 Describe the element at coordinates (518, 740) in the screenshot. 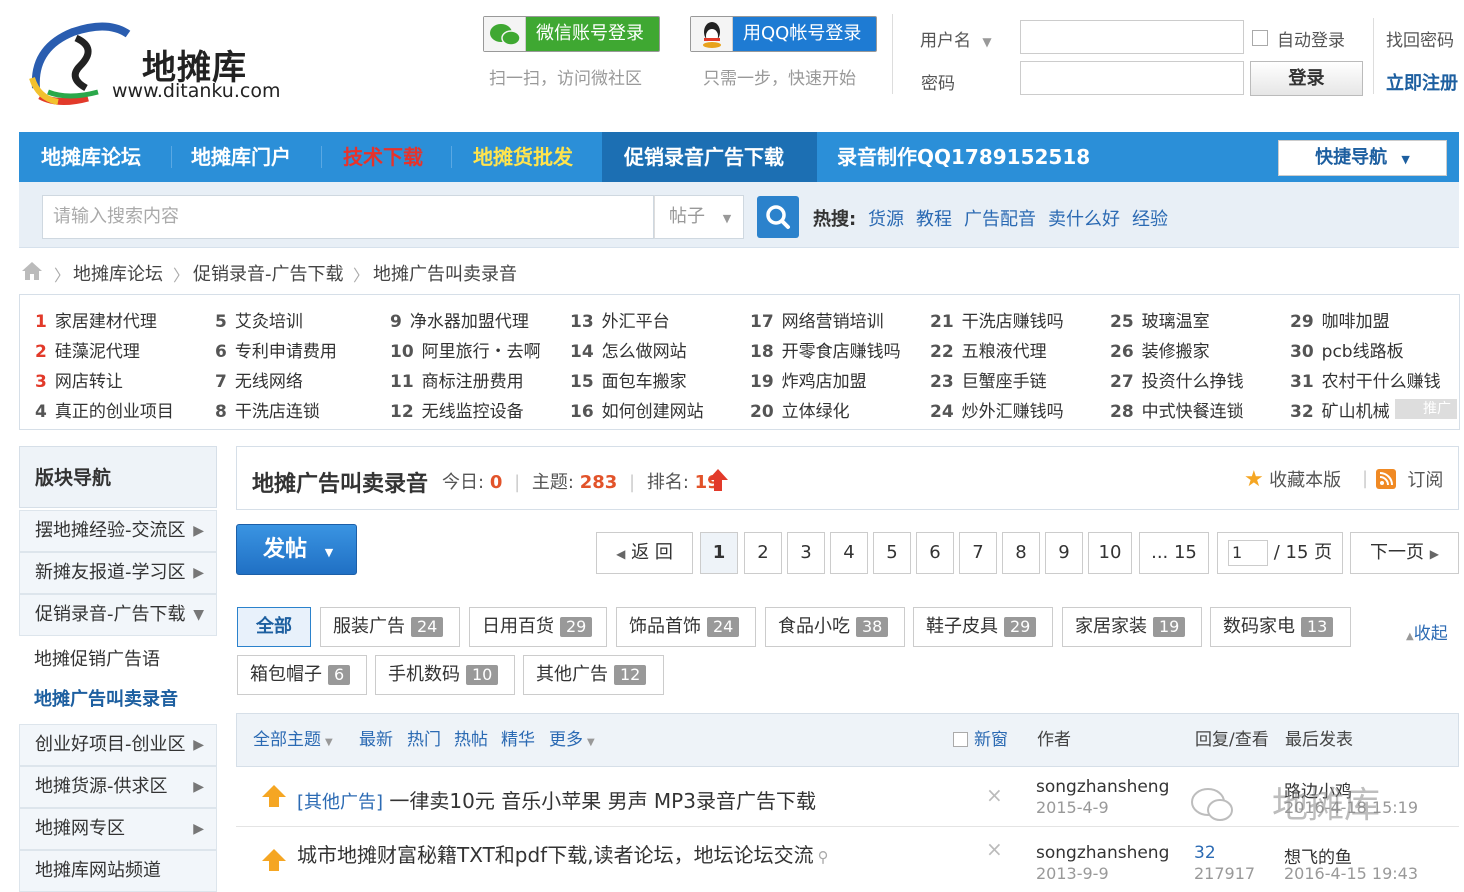

I see `filter-digest: 精华` at that location.